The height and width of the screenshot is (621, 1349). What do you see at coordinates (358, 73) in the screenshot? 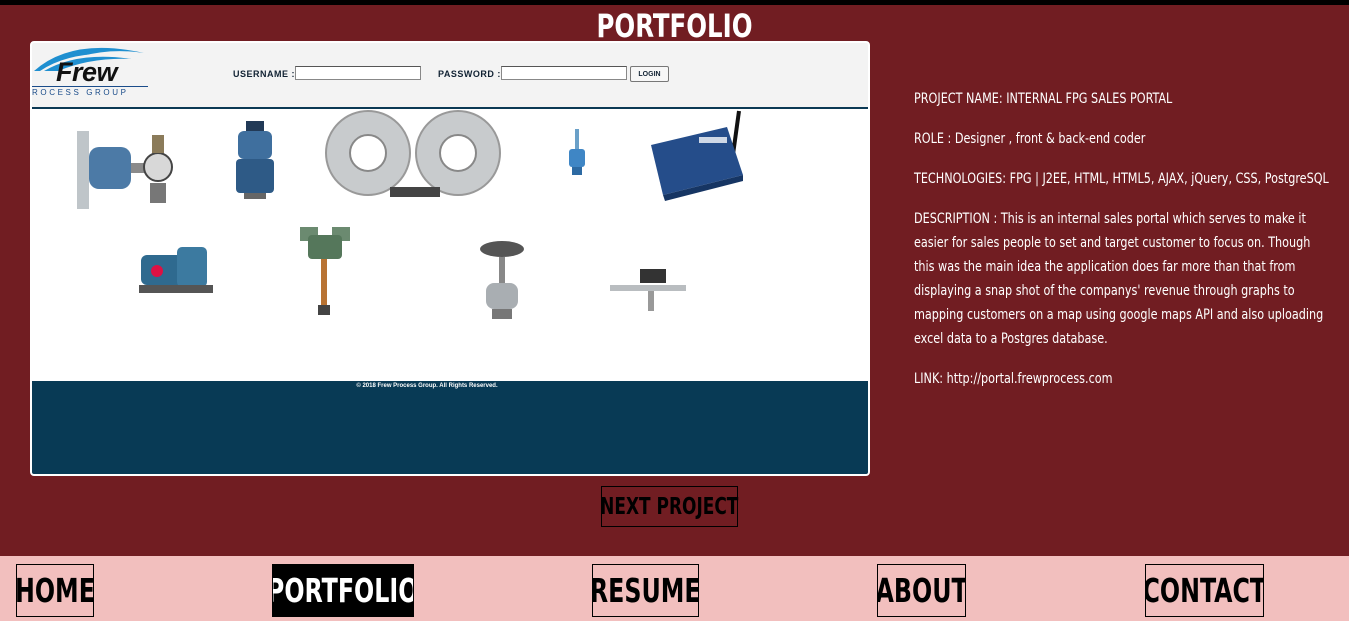
I see `username-input` at bounding box center [358, 73].